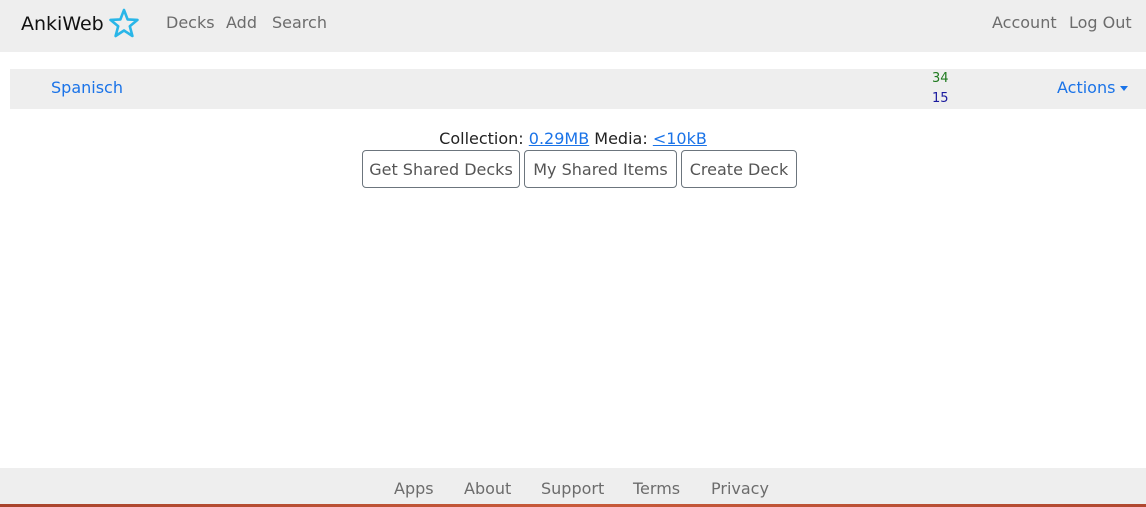 This screenshot has width=1146, height=507. What do you see at coordinates (680, 138) in the screenshot?
I see `media-size-link: <10kB` at bounding box center [680, 138].